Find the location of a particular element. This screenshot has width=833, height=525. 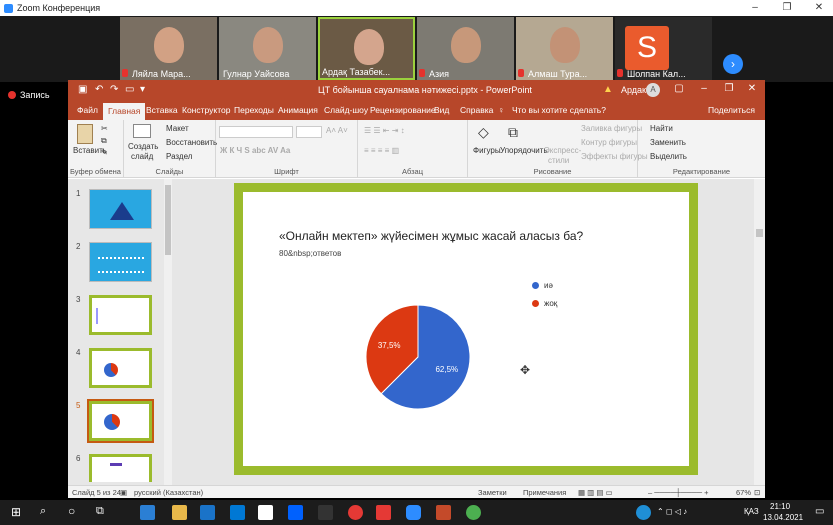

paste-icon is located at coordinates (85, 134).